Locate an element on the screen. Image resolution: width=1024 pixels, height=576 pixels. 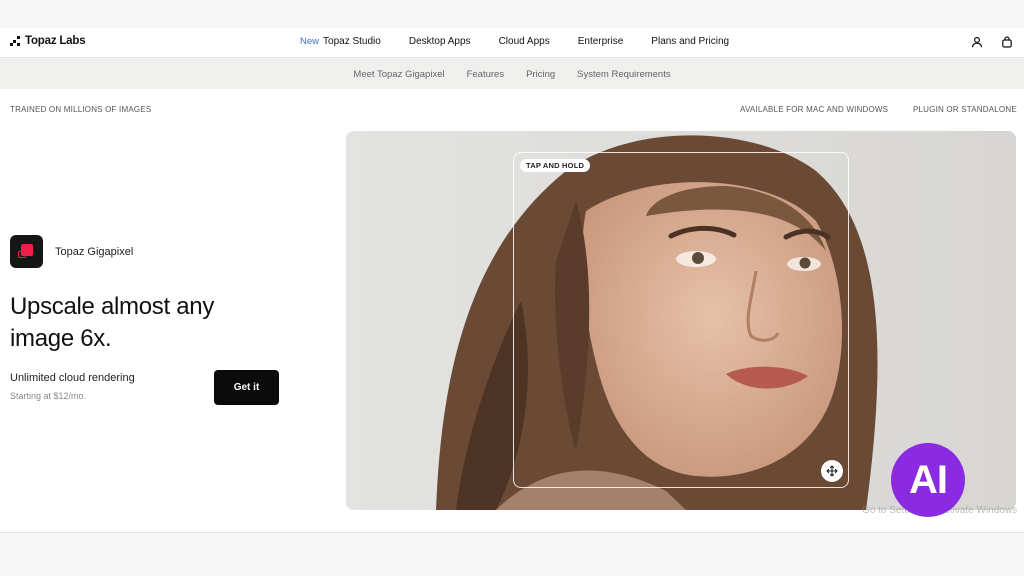
logo-text: Topaz Labs is located at coordinates (55, 41).